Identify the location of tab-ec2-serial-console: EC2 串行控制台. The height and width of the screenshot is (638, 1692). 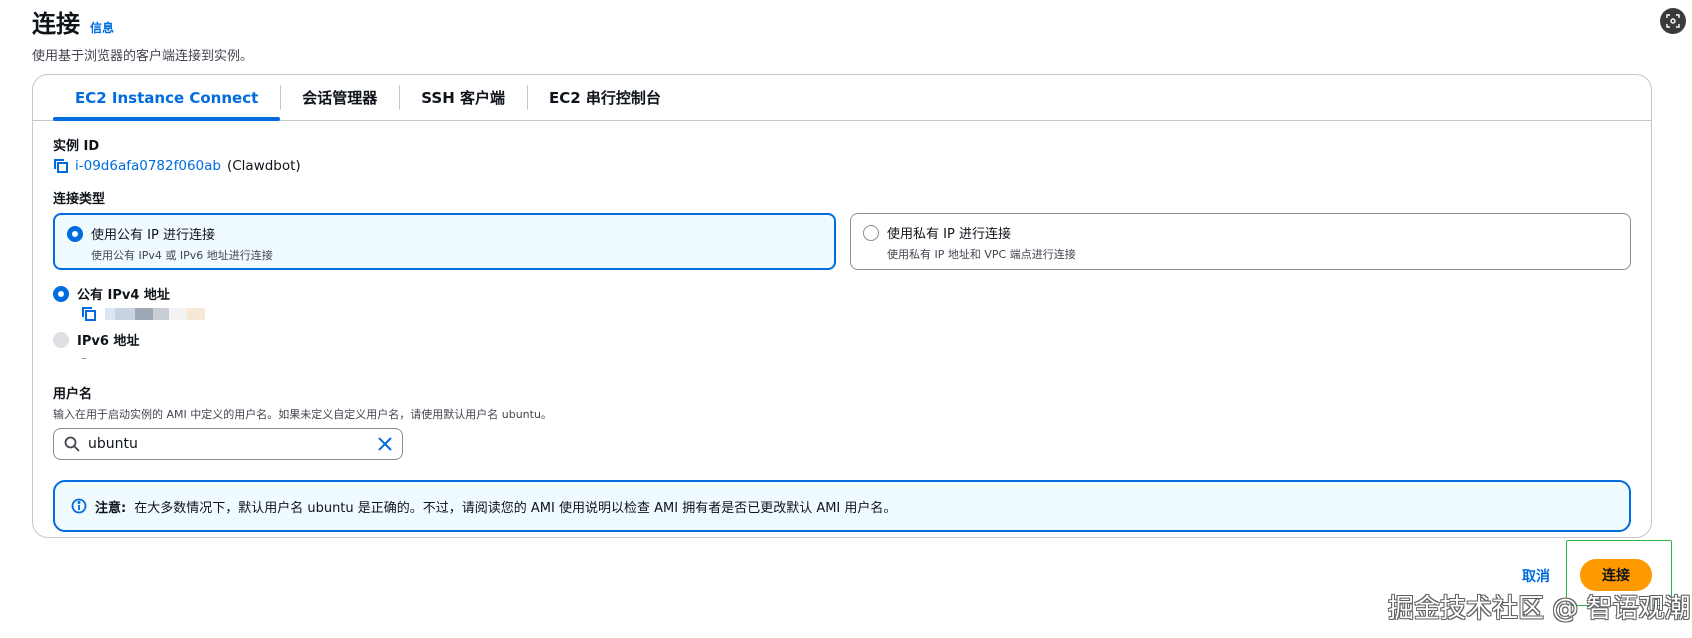
(605, 97).